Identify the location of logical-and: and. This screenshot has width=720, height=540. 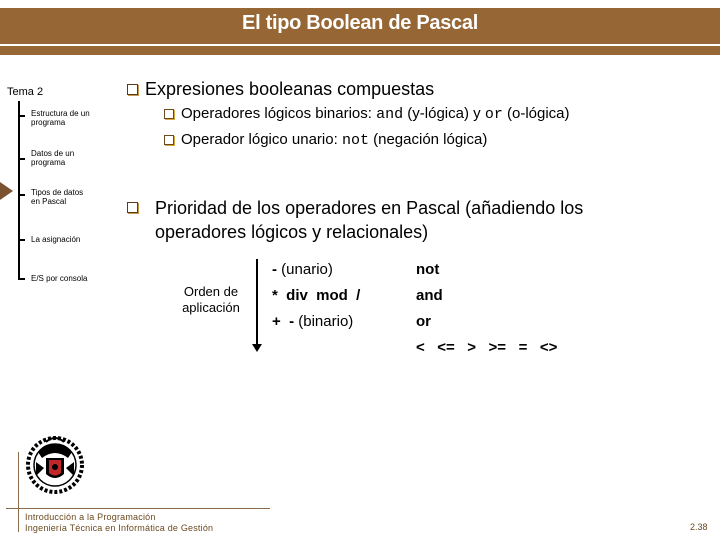
(429, 295).